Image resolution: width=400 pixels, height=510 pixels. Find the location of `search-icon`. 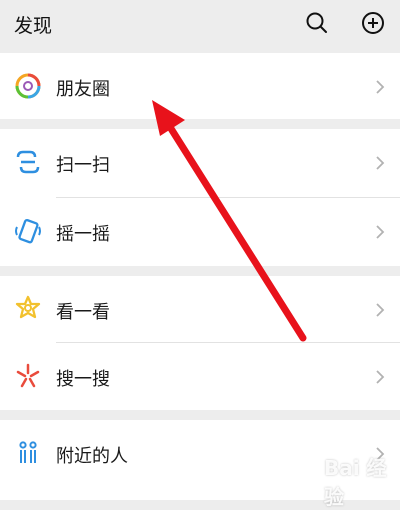

search-icon is located at coordinates (317, 23).